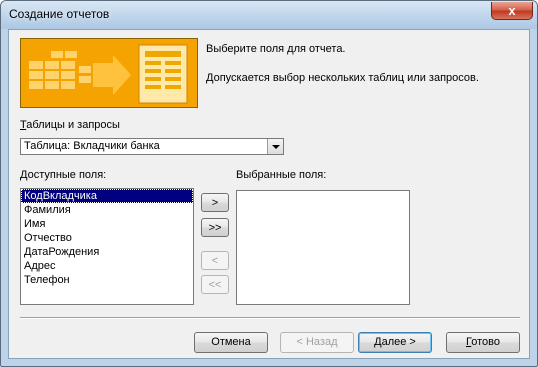 This screenshot has height=367, width=538. Describe the element at coordinates (107, 252) in the screenshot. I see `list-item: ДатаРождения` at that location.